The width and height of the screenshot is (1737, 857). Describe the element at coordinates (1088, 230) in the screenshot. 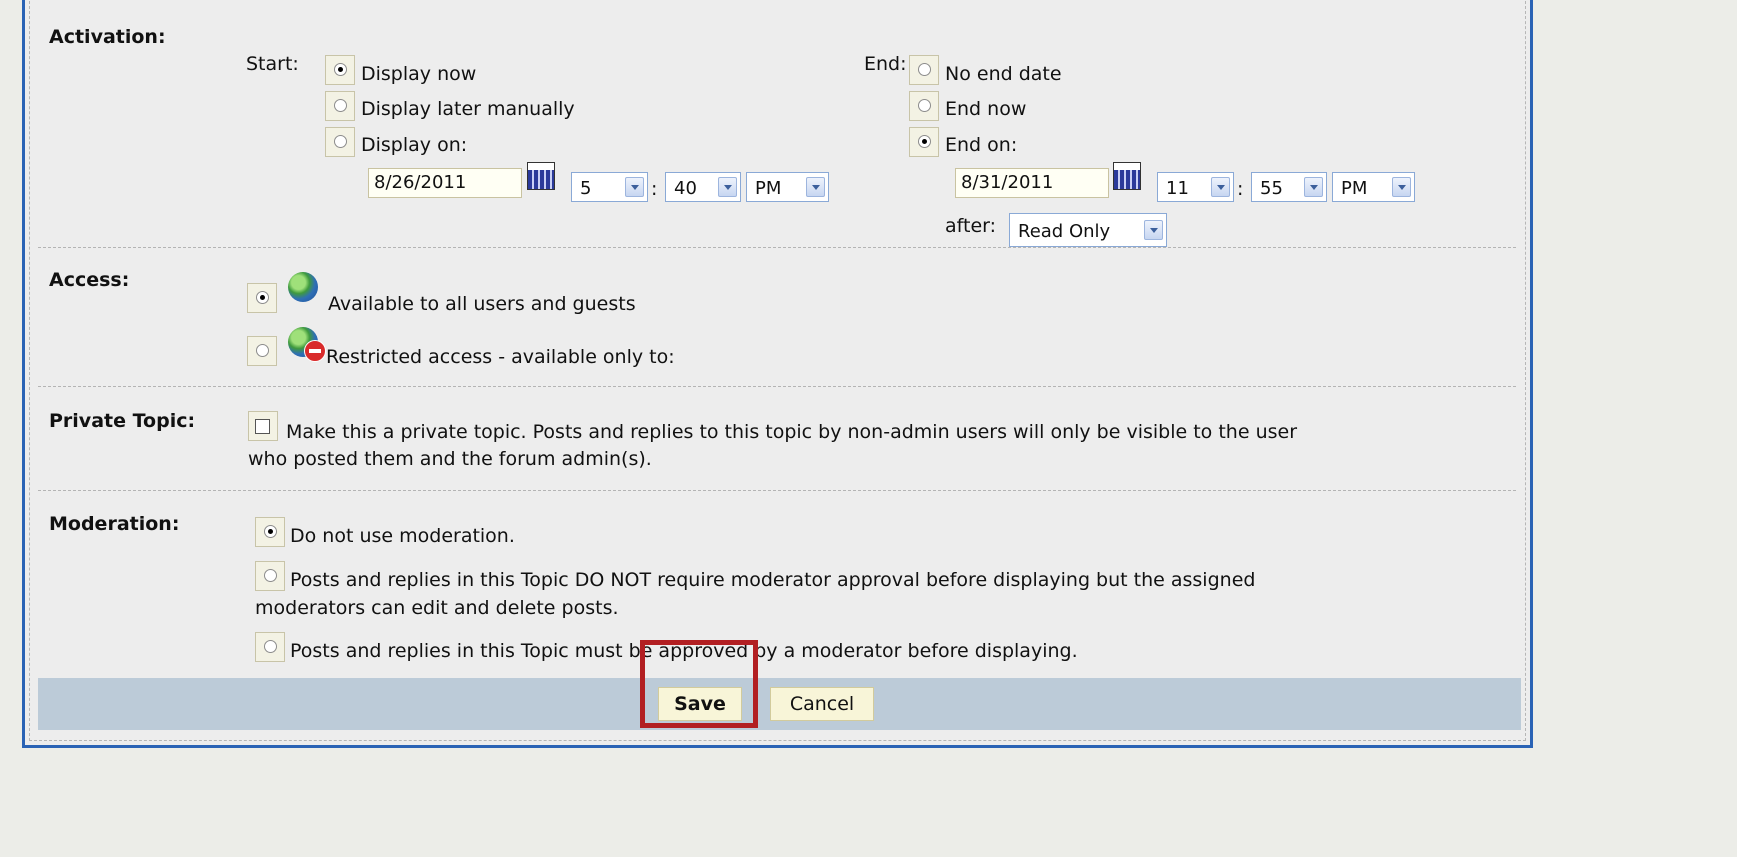

I see `after-select: Read Only` at that location.